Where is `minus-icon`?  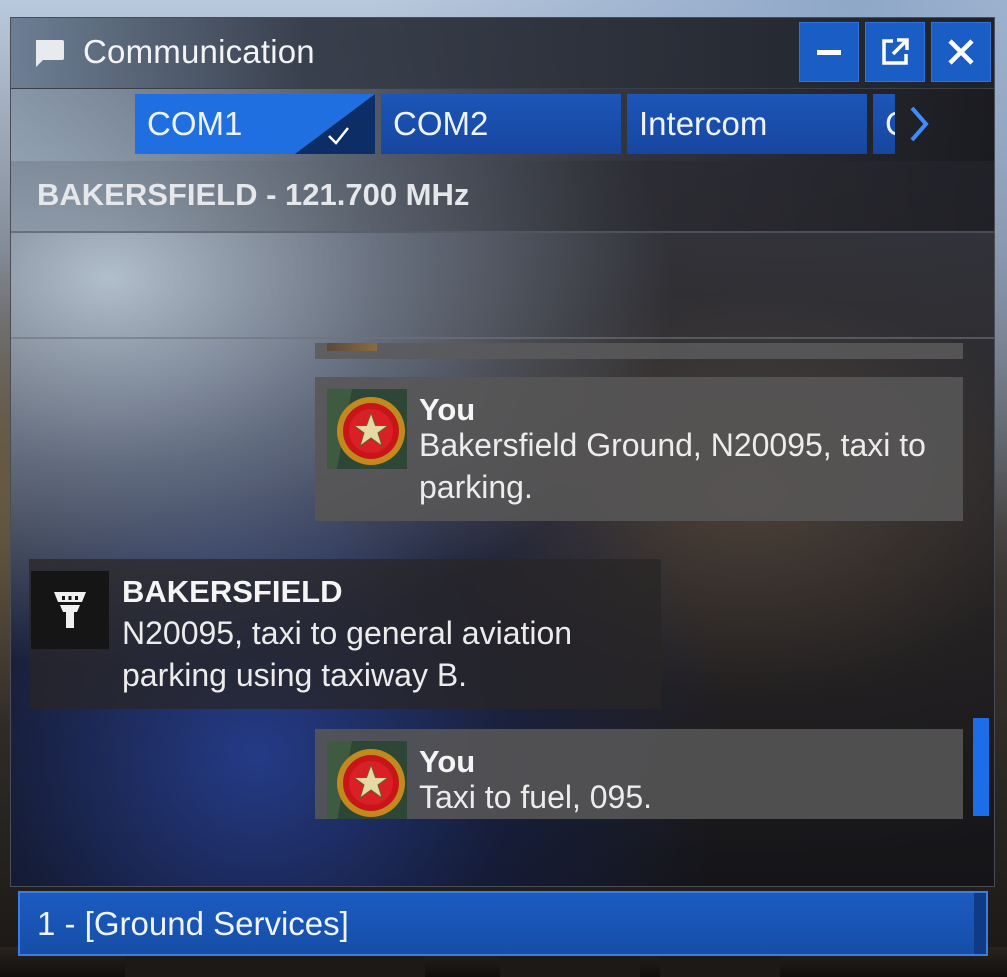 minus-icon is located at coordinates (829, 52).